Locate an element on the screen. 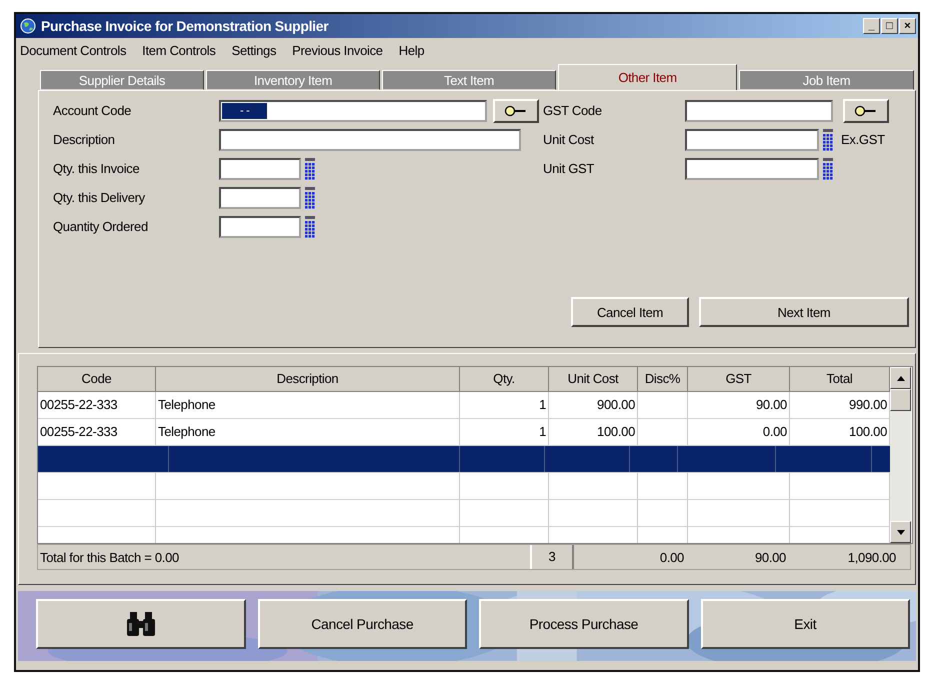 This screenshot has height=682, width=932. scroll-thumb is located at coordinates (900, 400).